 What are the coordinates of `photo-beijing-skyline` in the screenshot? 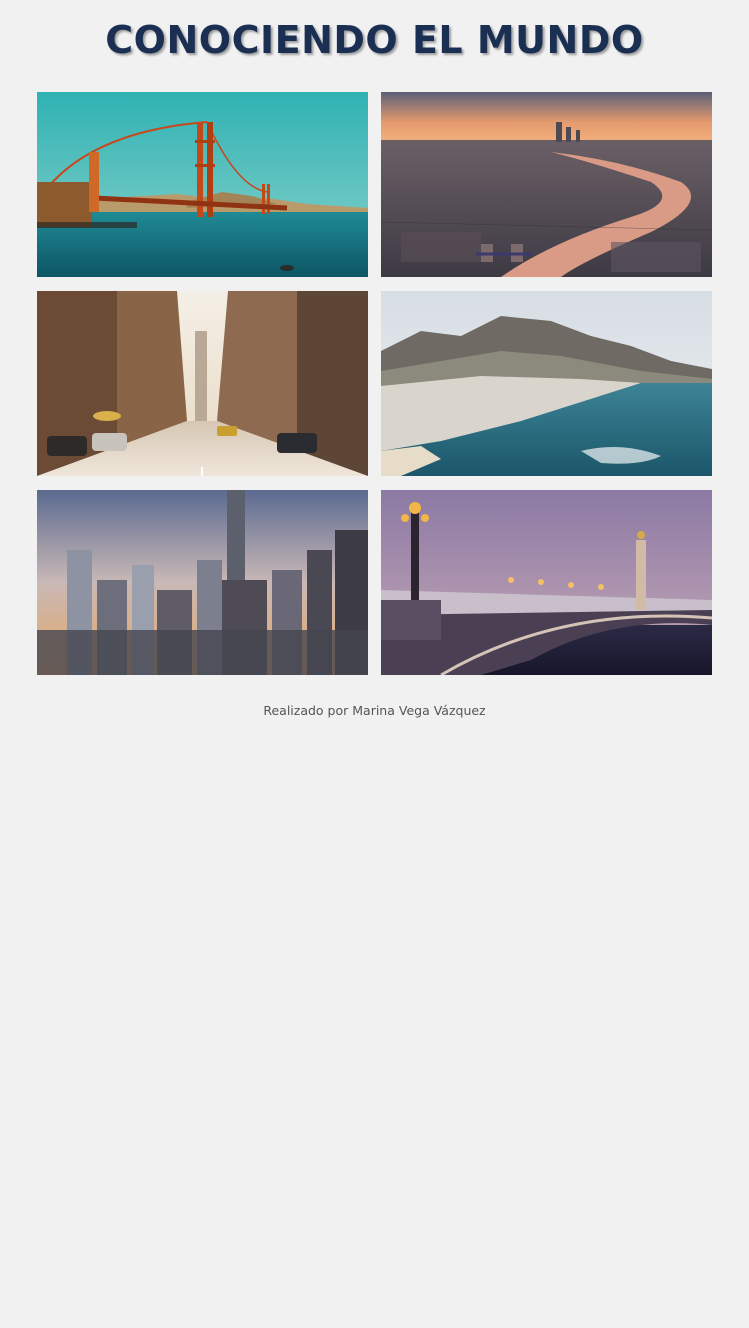 It's located at (202, 582).